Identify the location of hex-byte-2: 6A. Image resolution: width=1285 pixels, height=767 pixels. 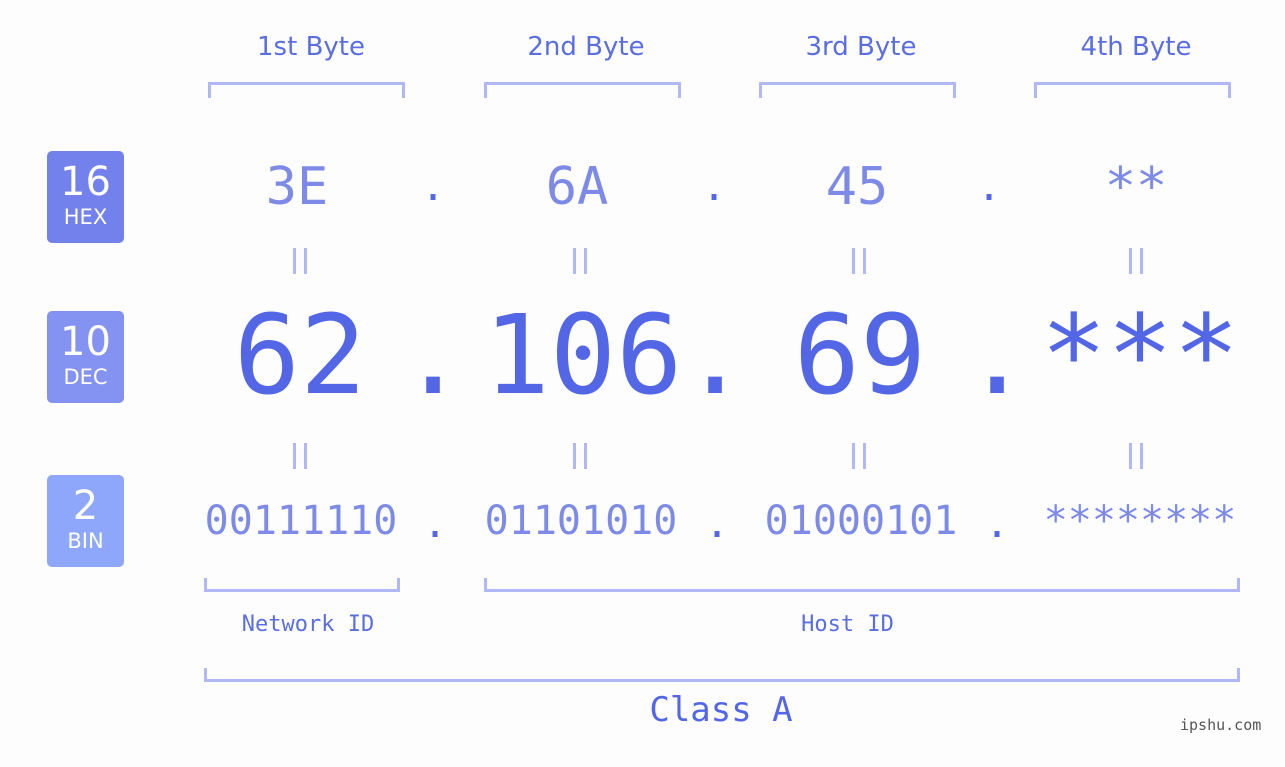
(577, 187).